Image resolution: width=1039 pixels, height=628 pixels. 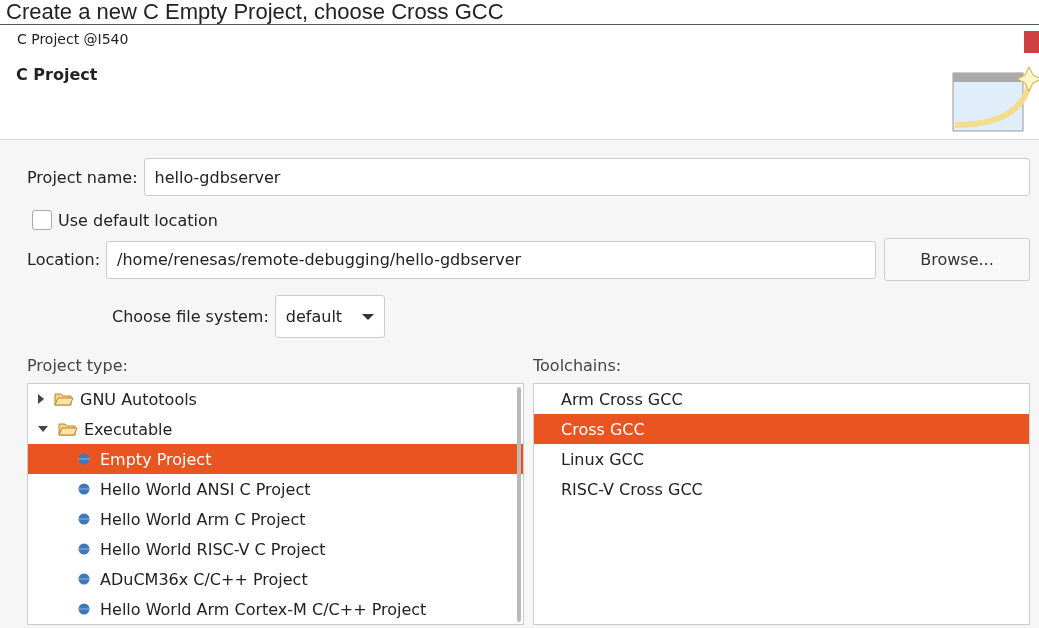 What do you see at coordinates (275, 579) in the screenshot?
I see `tree-item: ADuCM36x C/C++ Project` at bounding box center [275, 579].